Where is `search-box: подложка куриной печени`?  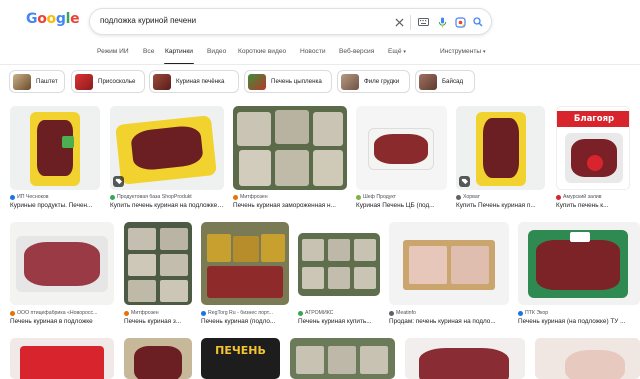 search-box: подложка куриной печени is located at coordinates (290, 21).